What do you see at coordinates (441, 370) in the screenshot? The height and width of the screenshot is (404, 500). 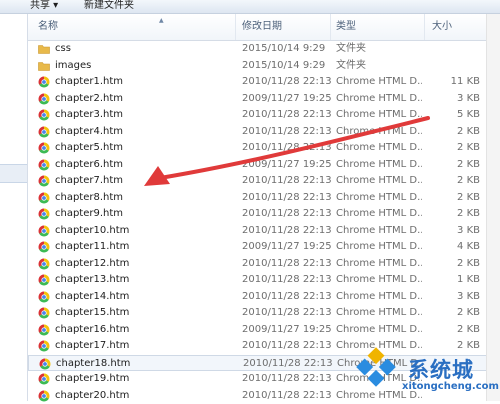 I see `watermark-text: 系统城` at bounding box center [441, 370].